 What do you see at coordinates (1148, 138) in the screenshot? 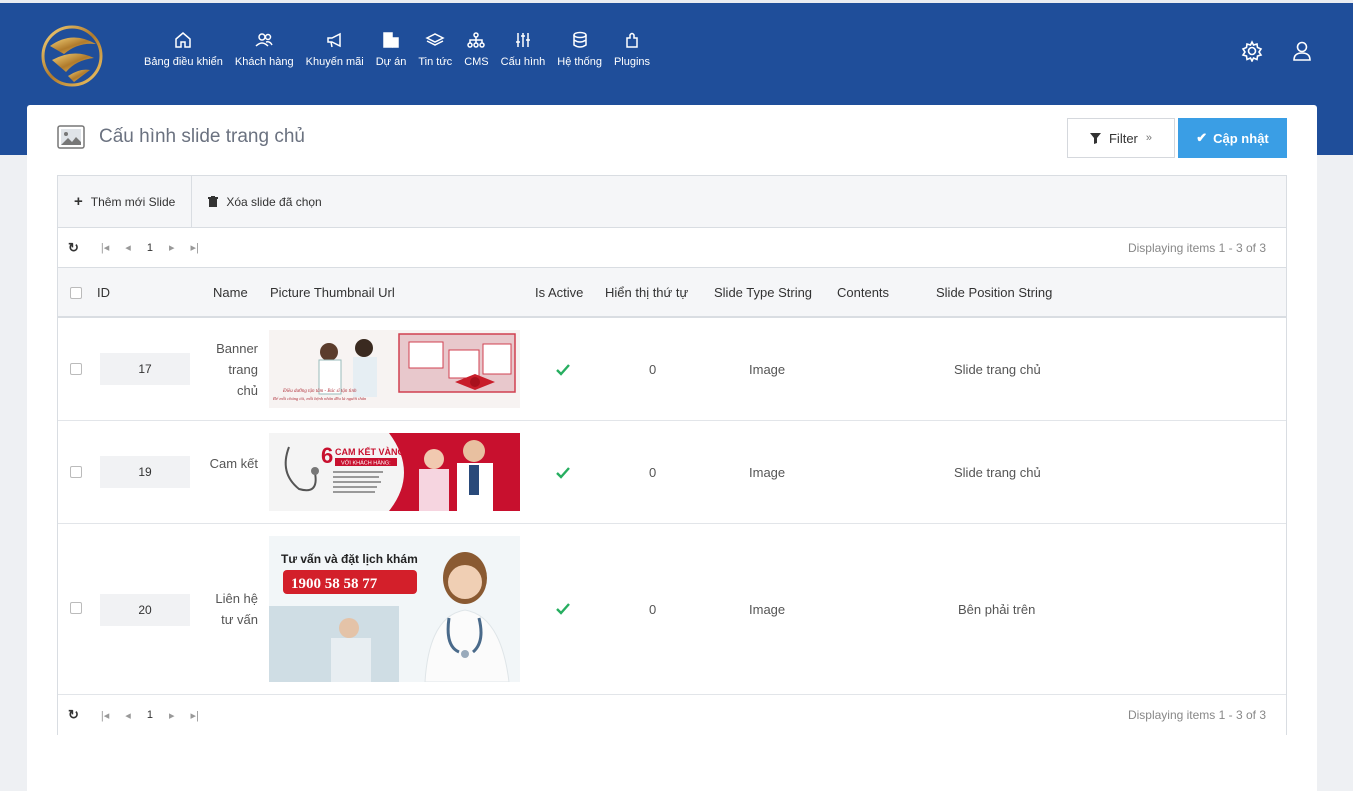
I see `double-chevron-down-icon: »` at bounding box center [1148, 138].